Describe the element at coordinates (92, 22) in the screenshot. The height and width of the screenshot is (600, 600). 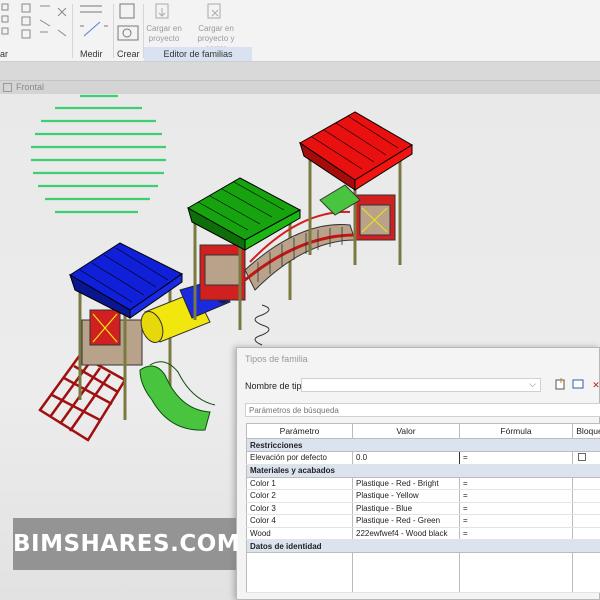
I see `measure-tool-icon` at that location.